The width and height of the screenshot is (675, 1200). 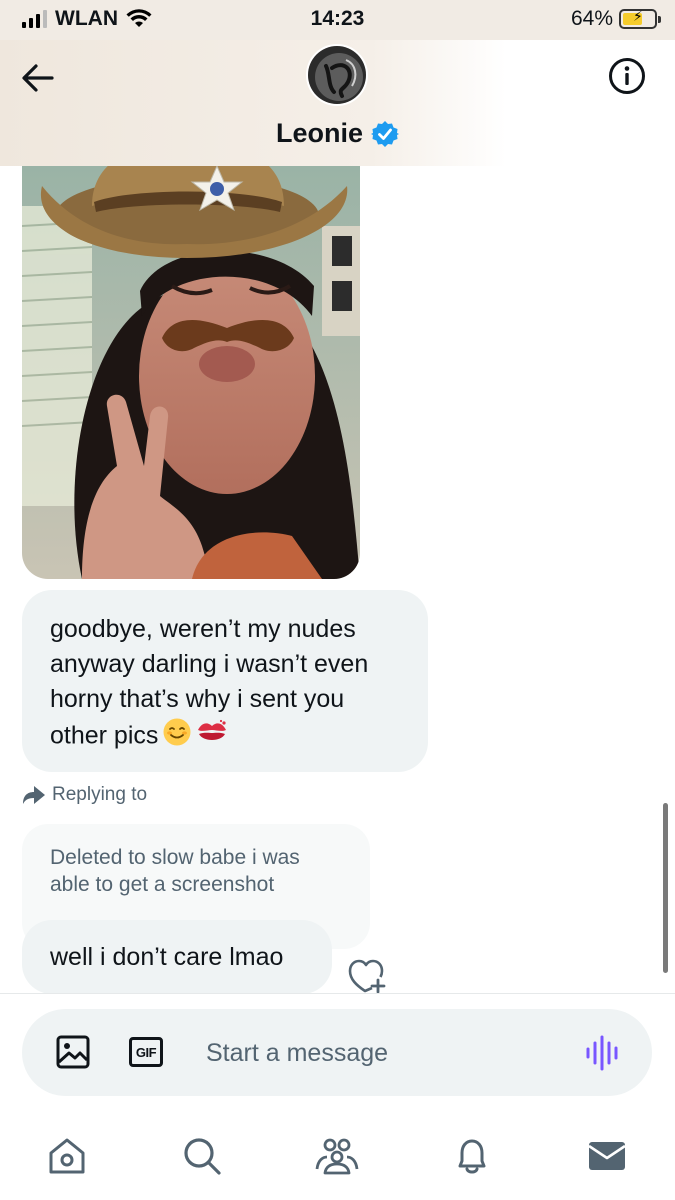 I want to click on kiss-mark-emoji-icon, so click(x=212, y=737).